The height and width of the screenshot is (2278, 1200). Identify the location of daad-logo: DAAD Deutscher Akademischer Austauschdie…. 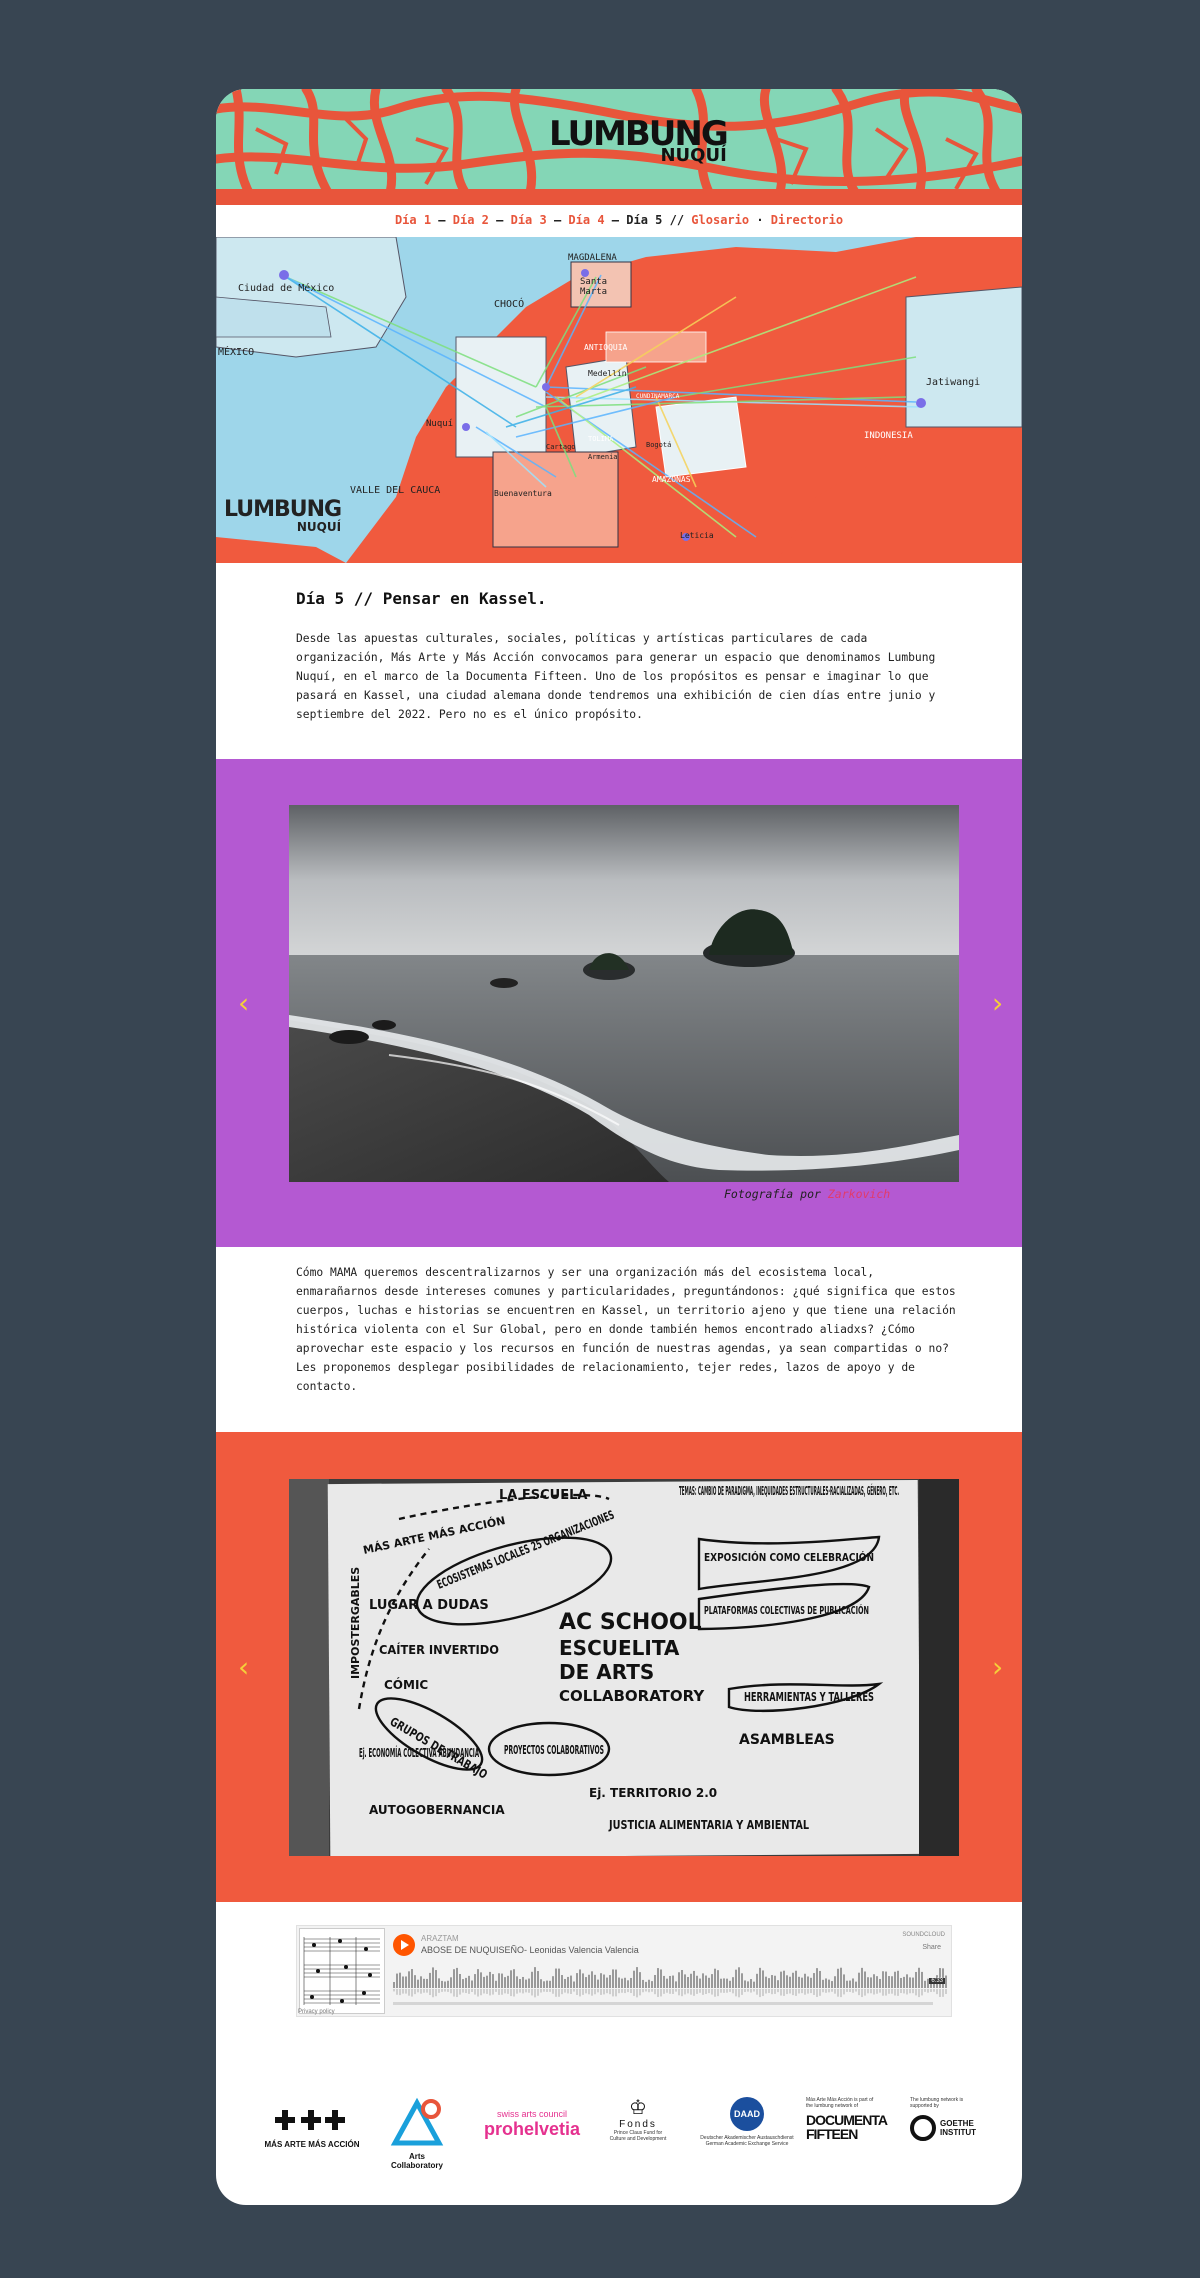
(747, 2122).